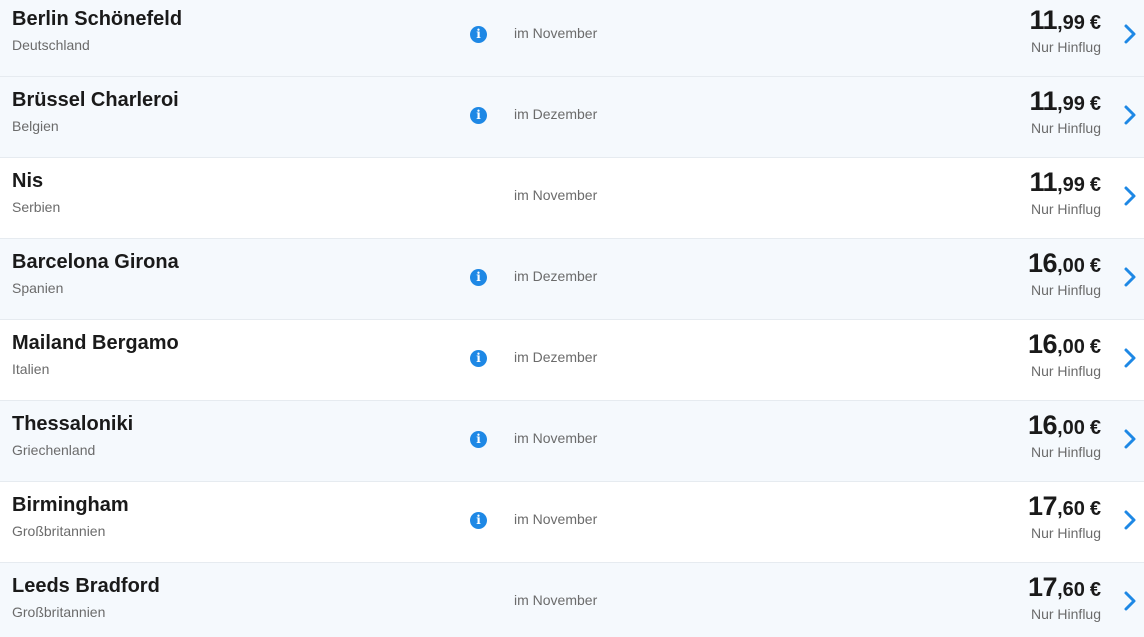  I want to click on destination-city: Thessaloniki, so click(73, 424).